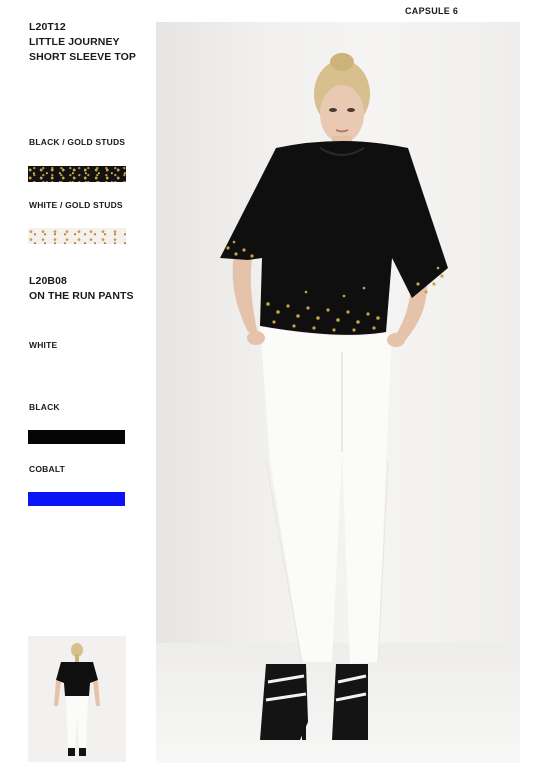 Image resolution: width=541 pixels, height=774 pixels. What do you see at coordinates (44, 407) in the screenshot?
I see `colour-label-black: BLACK` at bounding box center [44, 407].